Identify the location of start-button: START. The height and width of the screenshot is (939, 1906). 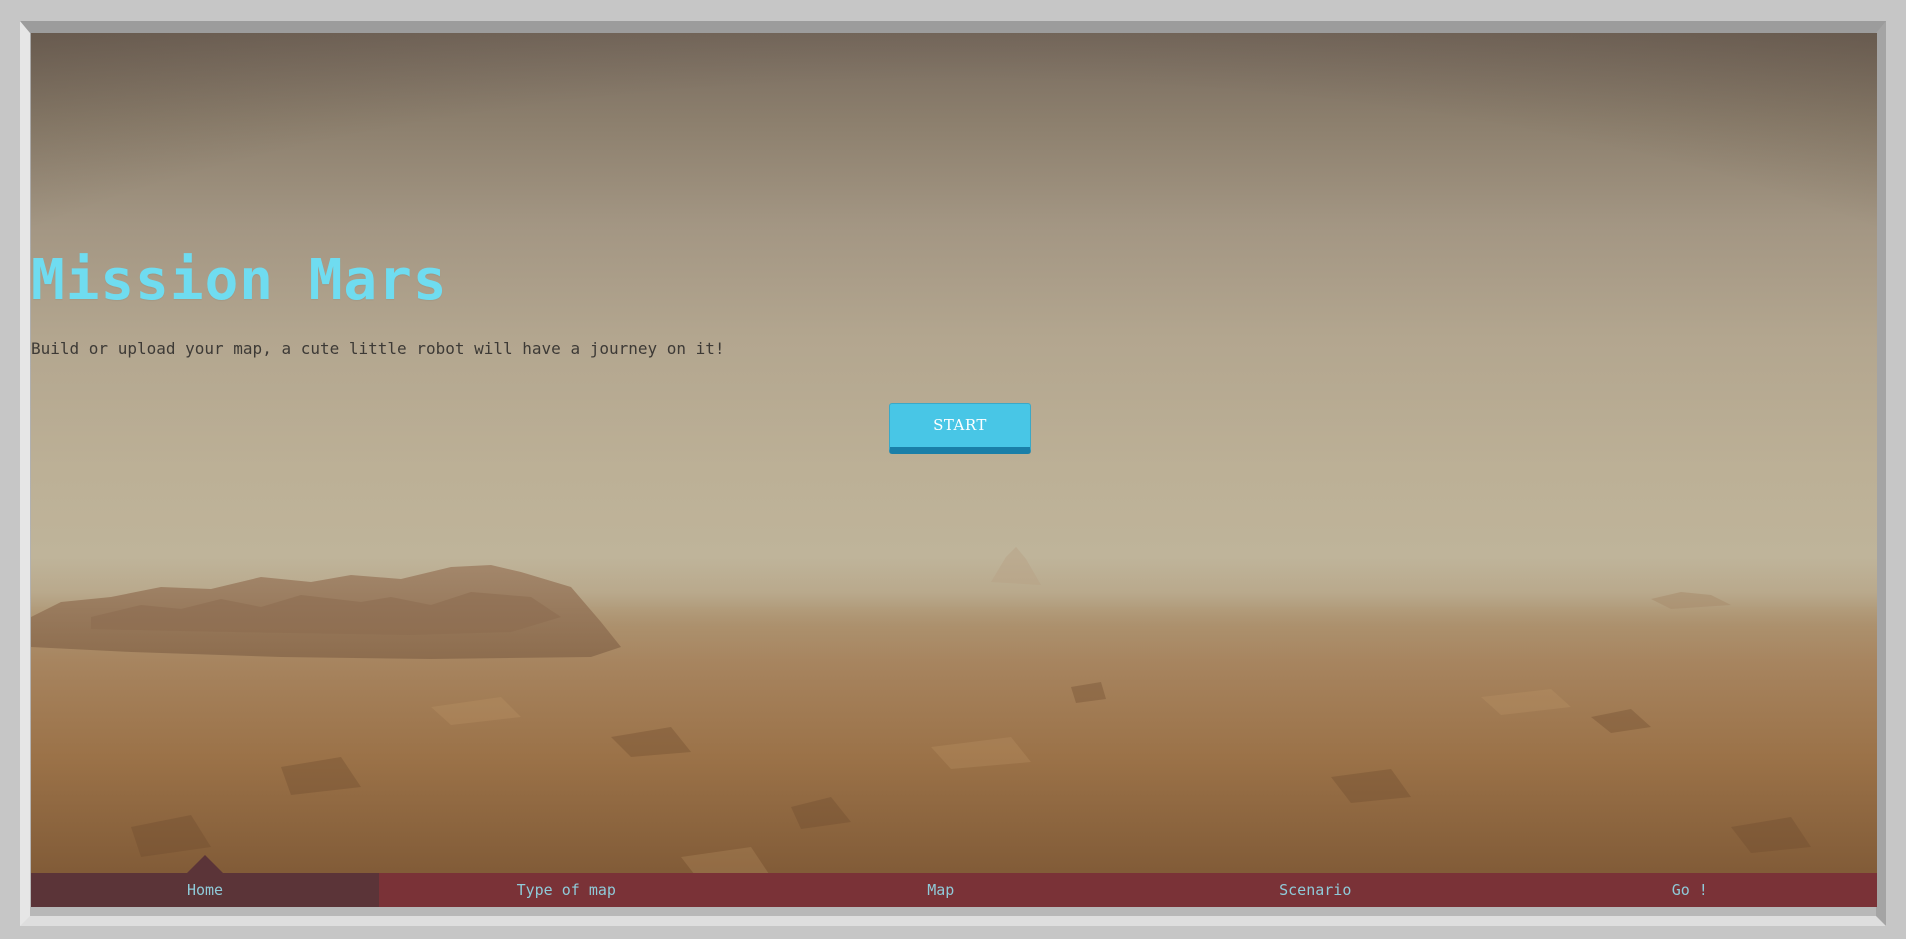
(960, 428).